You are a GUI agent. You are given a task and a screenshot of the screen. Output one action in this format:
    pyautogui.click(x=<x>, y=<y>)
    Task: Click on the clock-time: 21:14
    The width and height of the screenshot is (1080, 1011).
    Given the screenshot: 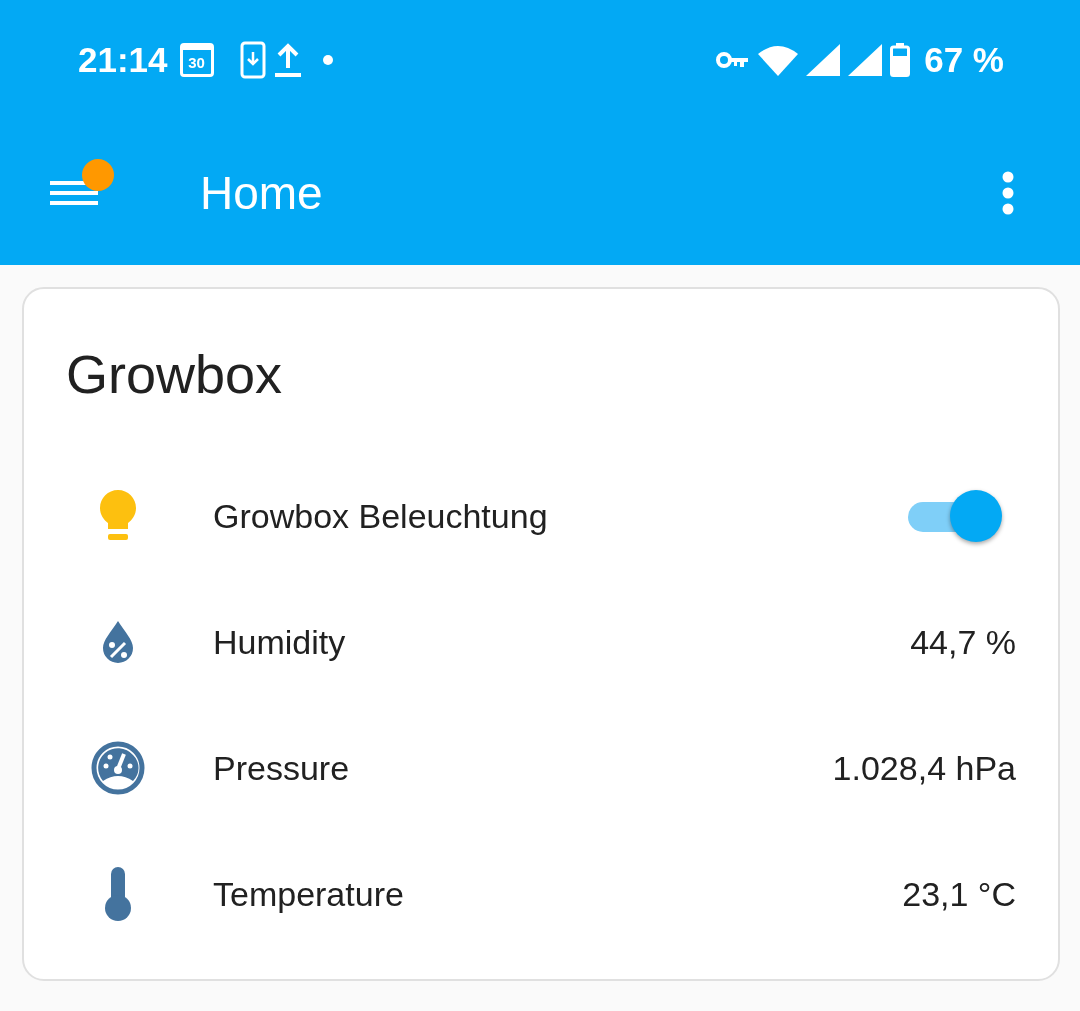 What is the action you would take?
    pyautogui.click(x=123, y=60)
    